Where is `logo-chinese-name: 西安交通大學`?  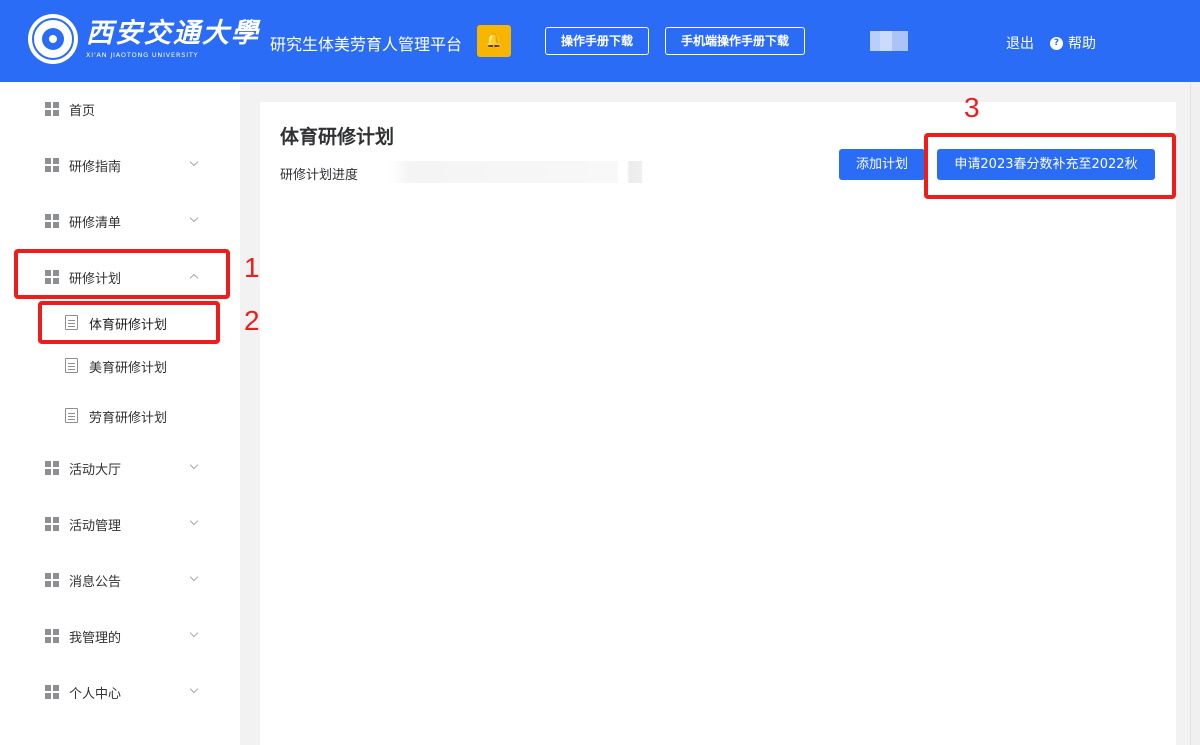 logo-chinese-name: 西安交通大學 is located at coordinates (173, 33).